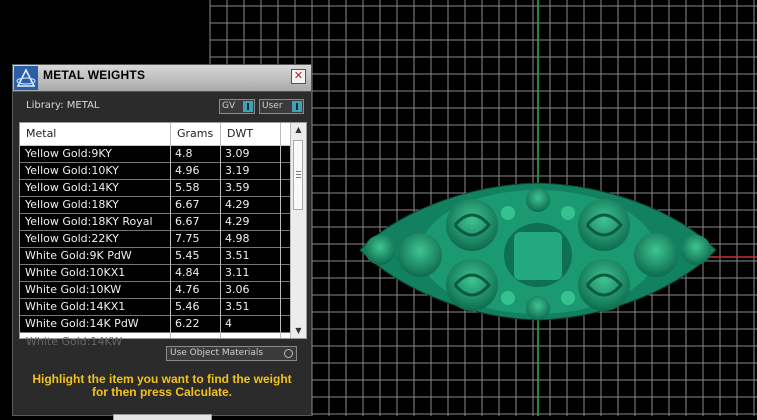  What do you see at coordinates (298, 76) in the screenshot?
I see `close-icon: ✕` at bounding box center [298, 76].